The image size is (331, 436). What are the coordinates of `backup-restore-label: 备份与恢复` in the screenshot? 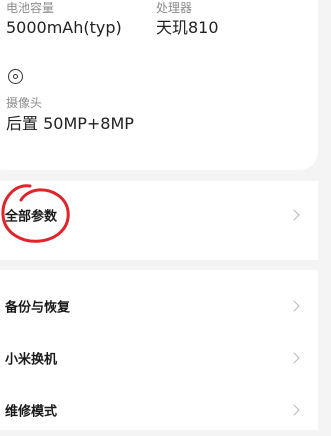 It's located at (38, 308).